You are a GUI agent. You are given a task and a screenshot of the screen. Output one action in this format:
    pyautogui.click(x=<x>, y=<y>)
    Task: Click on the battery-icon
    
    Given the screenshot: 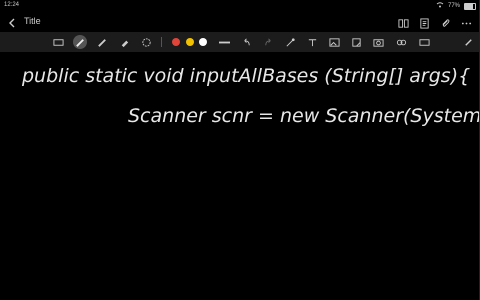 What is the action you would take?
    pyautogui.click(x=470, y=6)
    